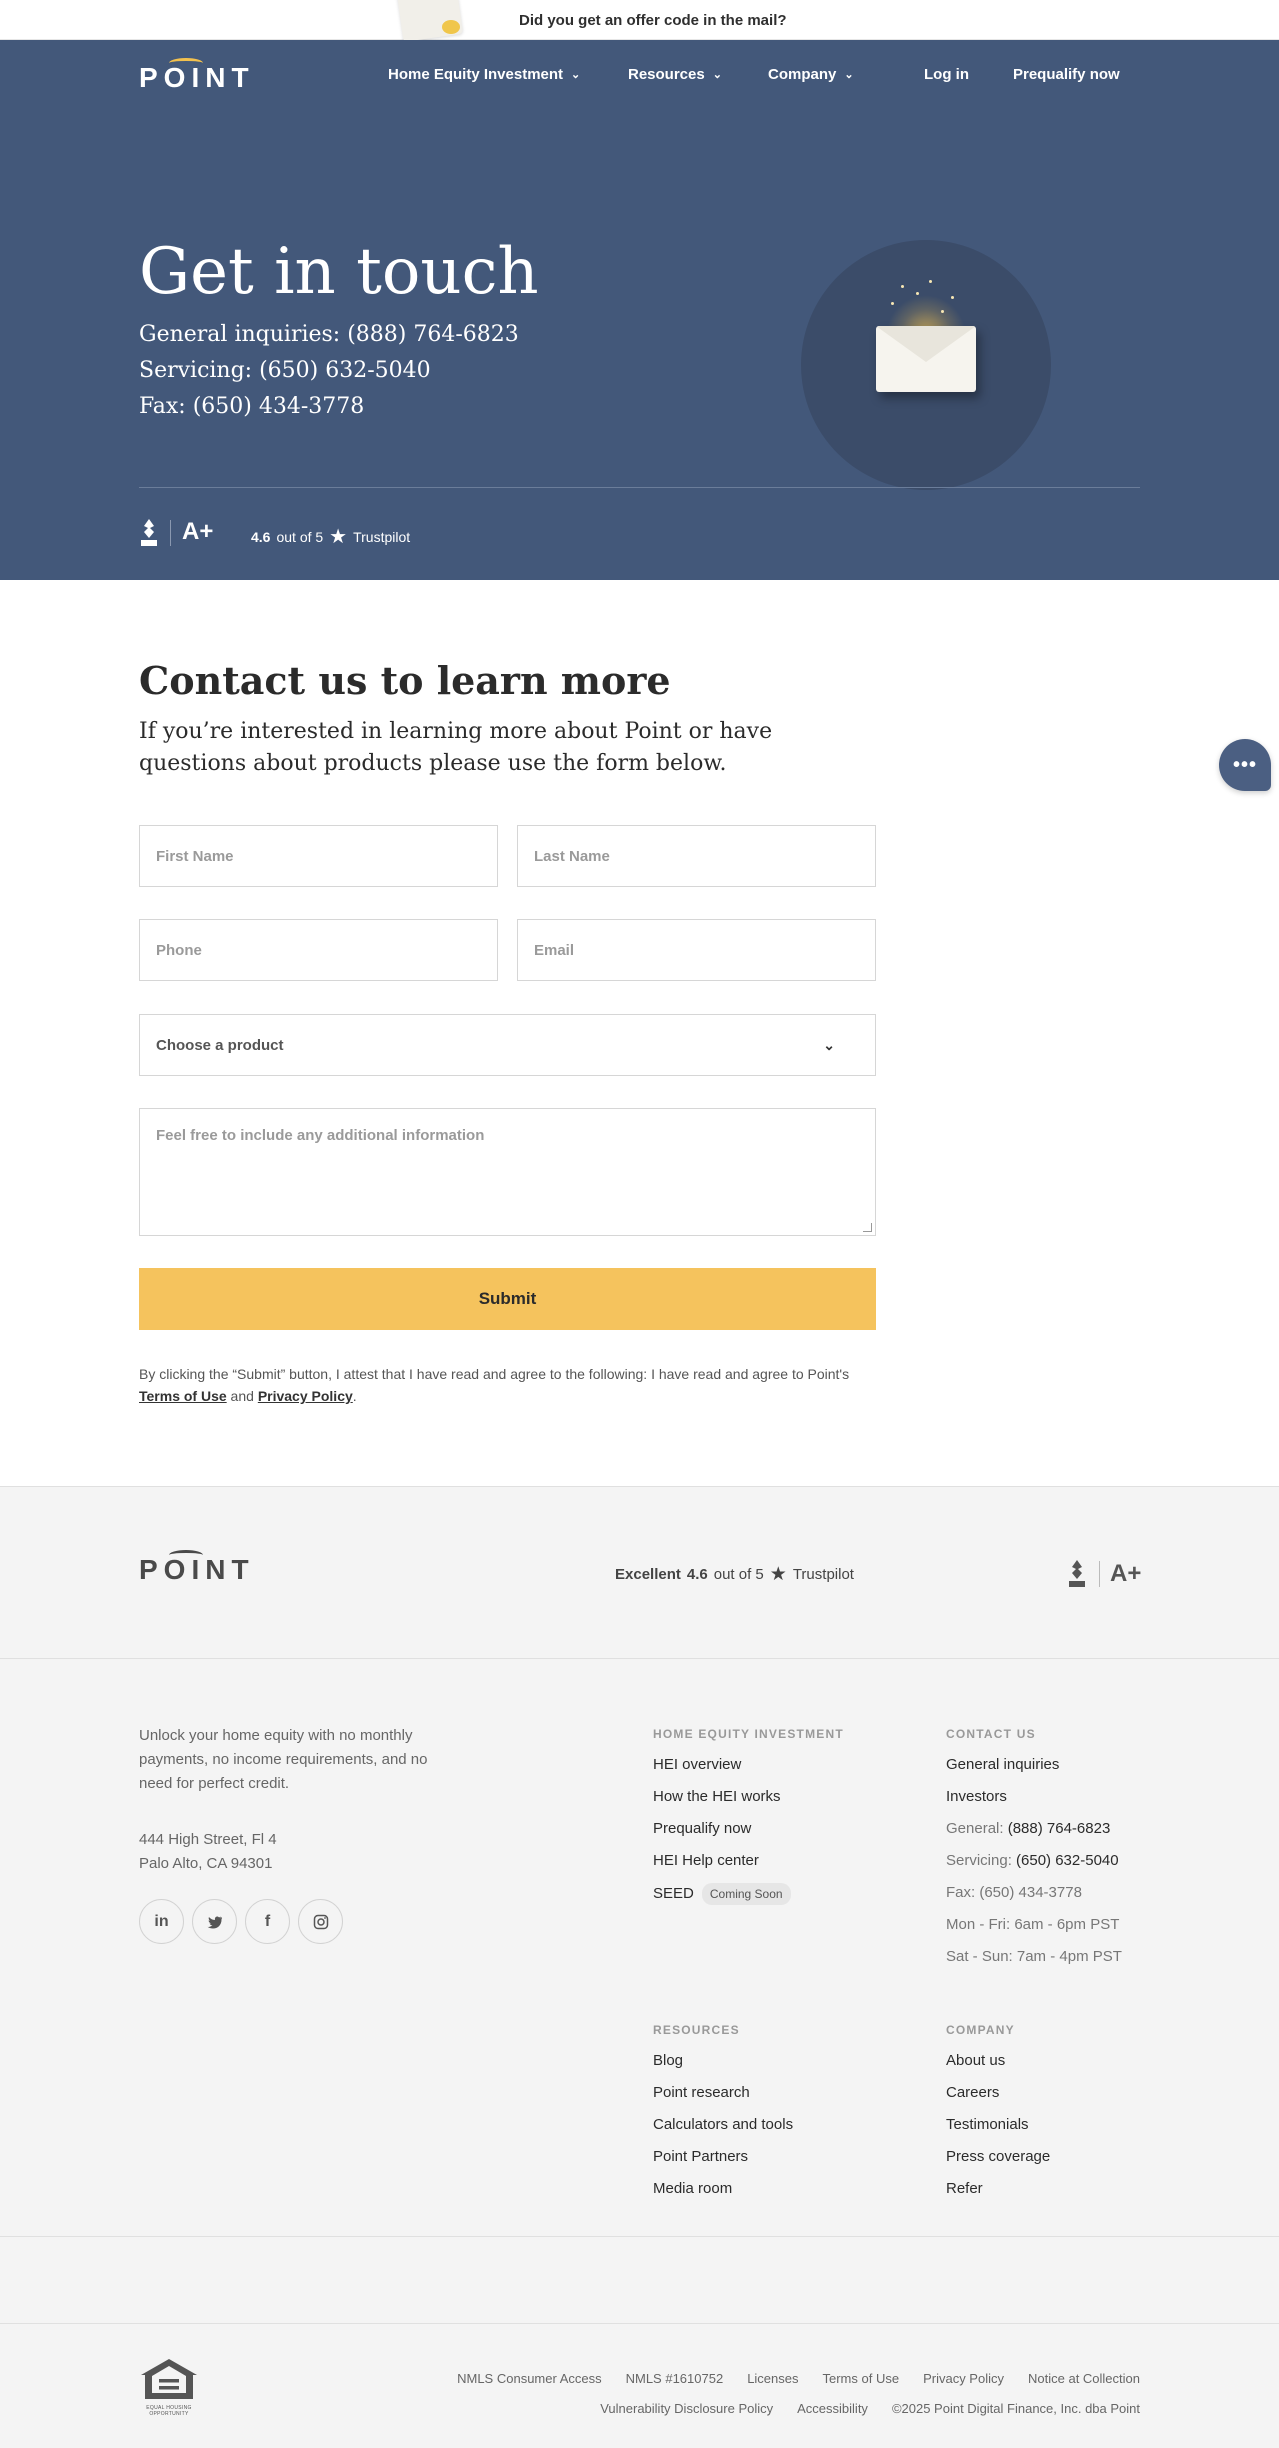 The image size is (1279, 2448). I want to click on general-phone: General: (888) 764-6823, so click(1034, 1835).